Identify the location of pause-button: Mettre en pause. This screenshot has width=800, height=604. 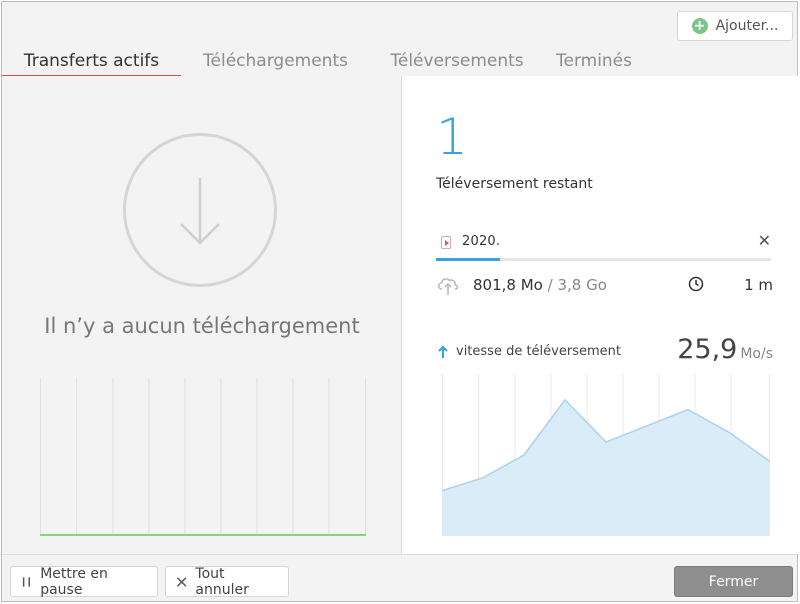
(84, 581).